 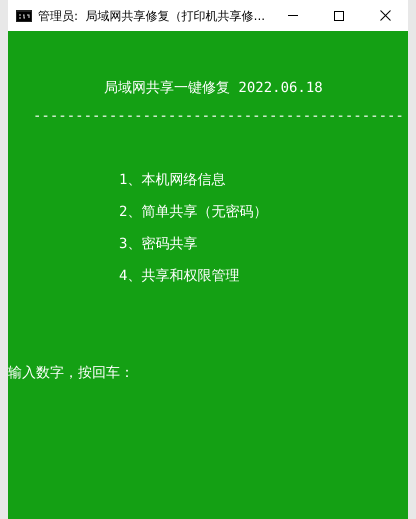 What do you see at coordinates (293, 15) in the screenshot?
I see `minimize-icon` at bounding box center [293, 15].